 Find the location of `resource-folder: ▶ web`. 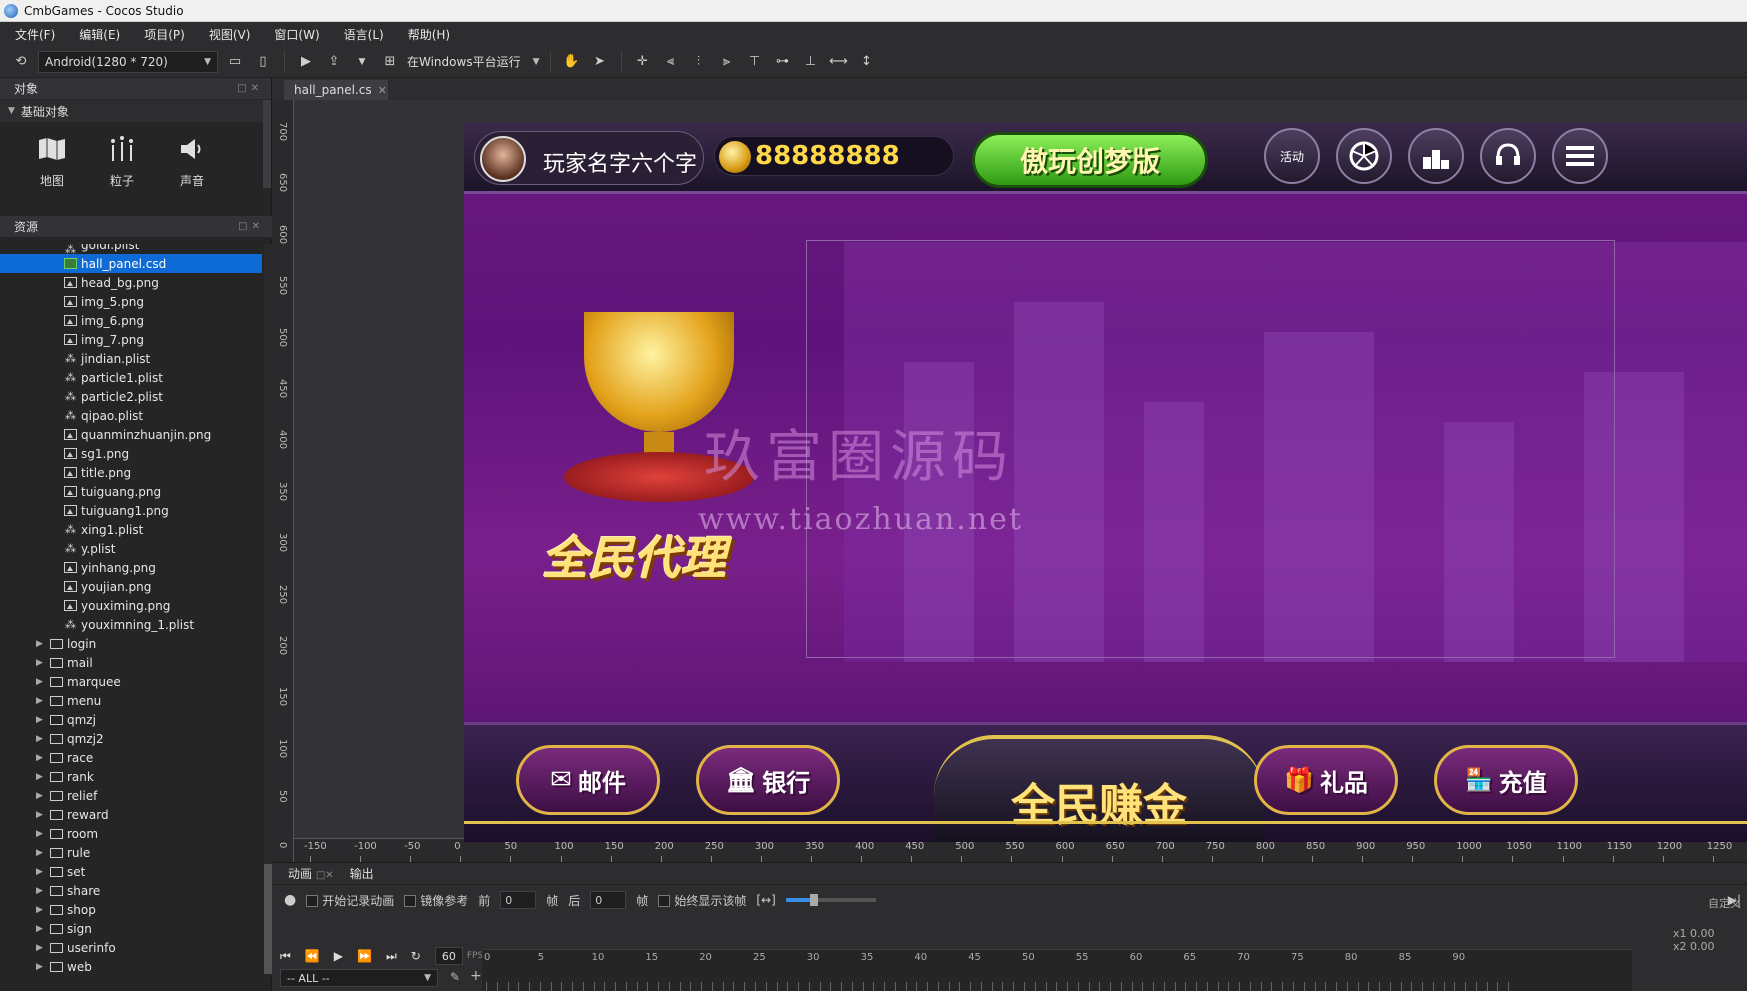

resource-folder: ▶ web is located at coordinates (131, 966).